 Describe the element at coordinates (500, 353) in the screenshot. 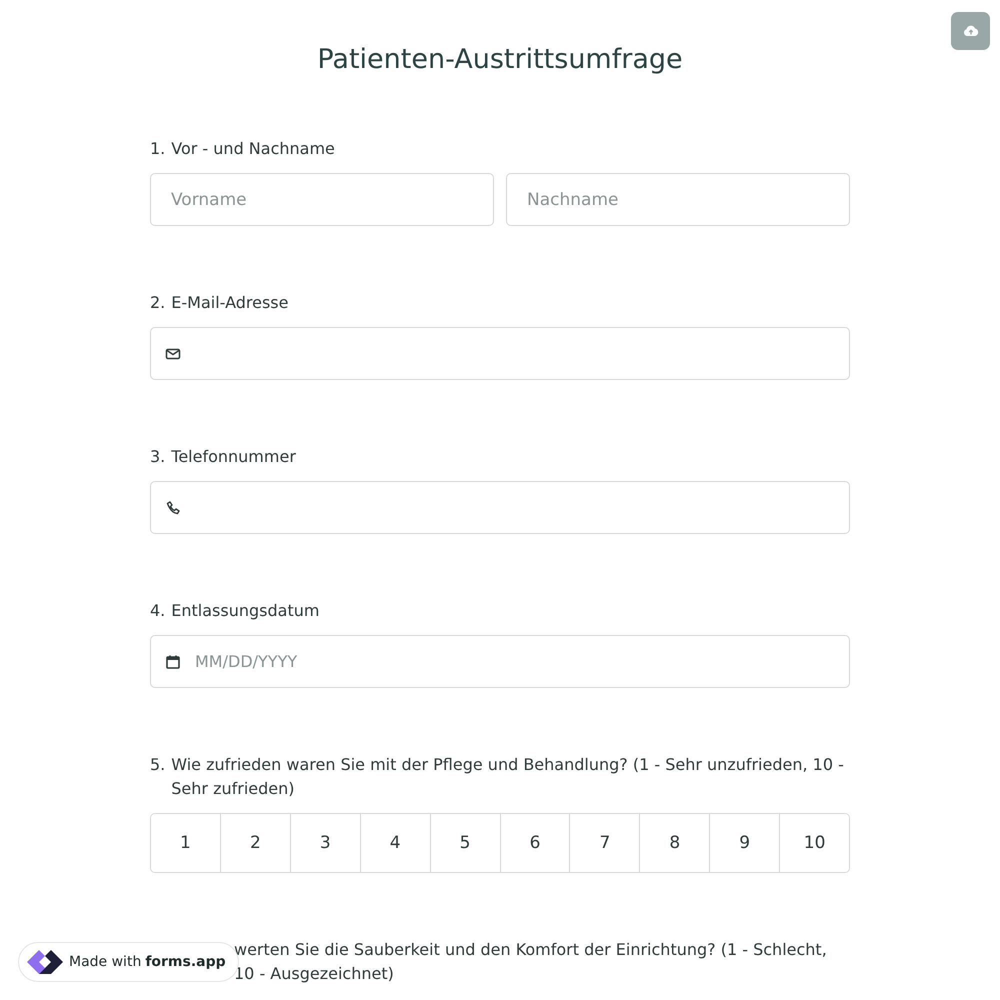

I see `email-field` at that location.